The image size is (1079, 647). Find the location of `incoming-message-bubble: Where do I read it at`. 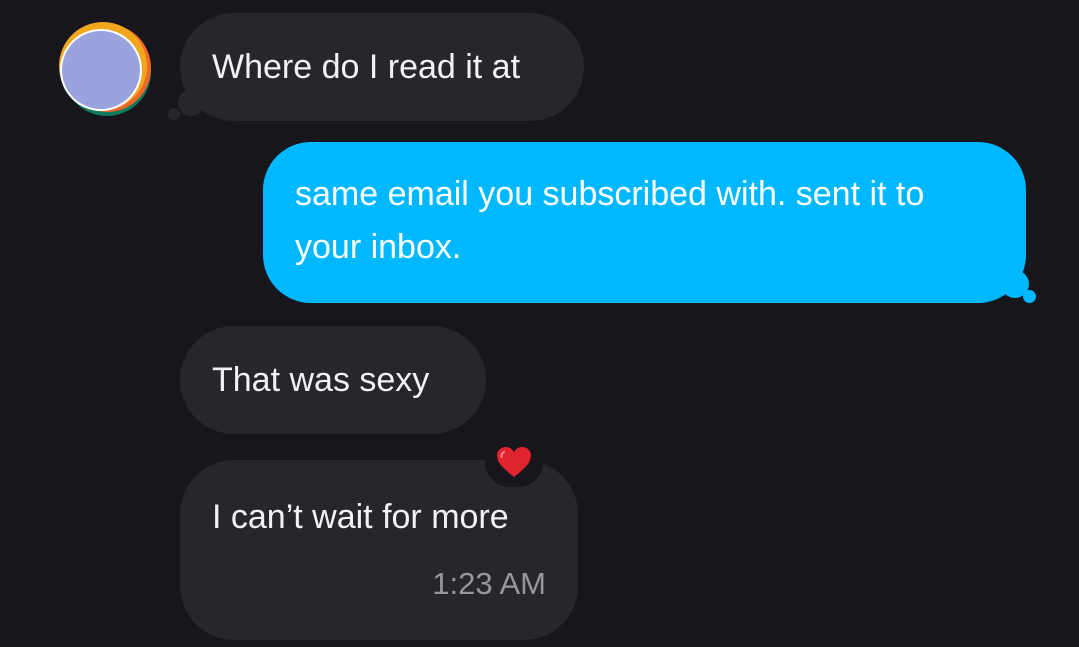

incoming-message-bubble: Where do I read it at is located at coordinates (382, 67).